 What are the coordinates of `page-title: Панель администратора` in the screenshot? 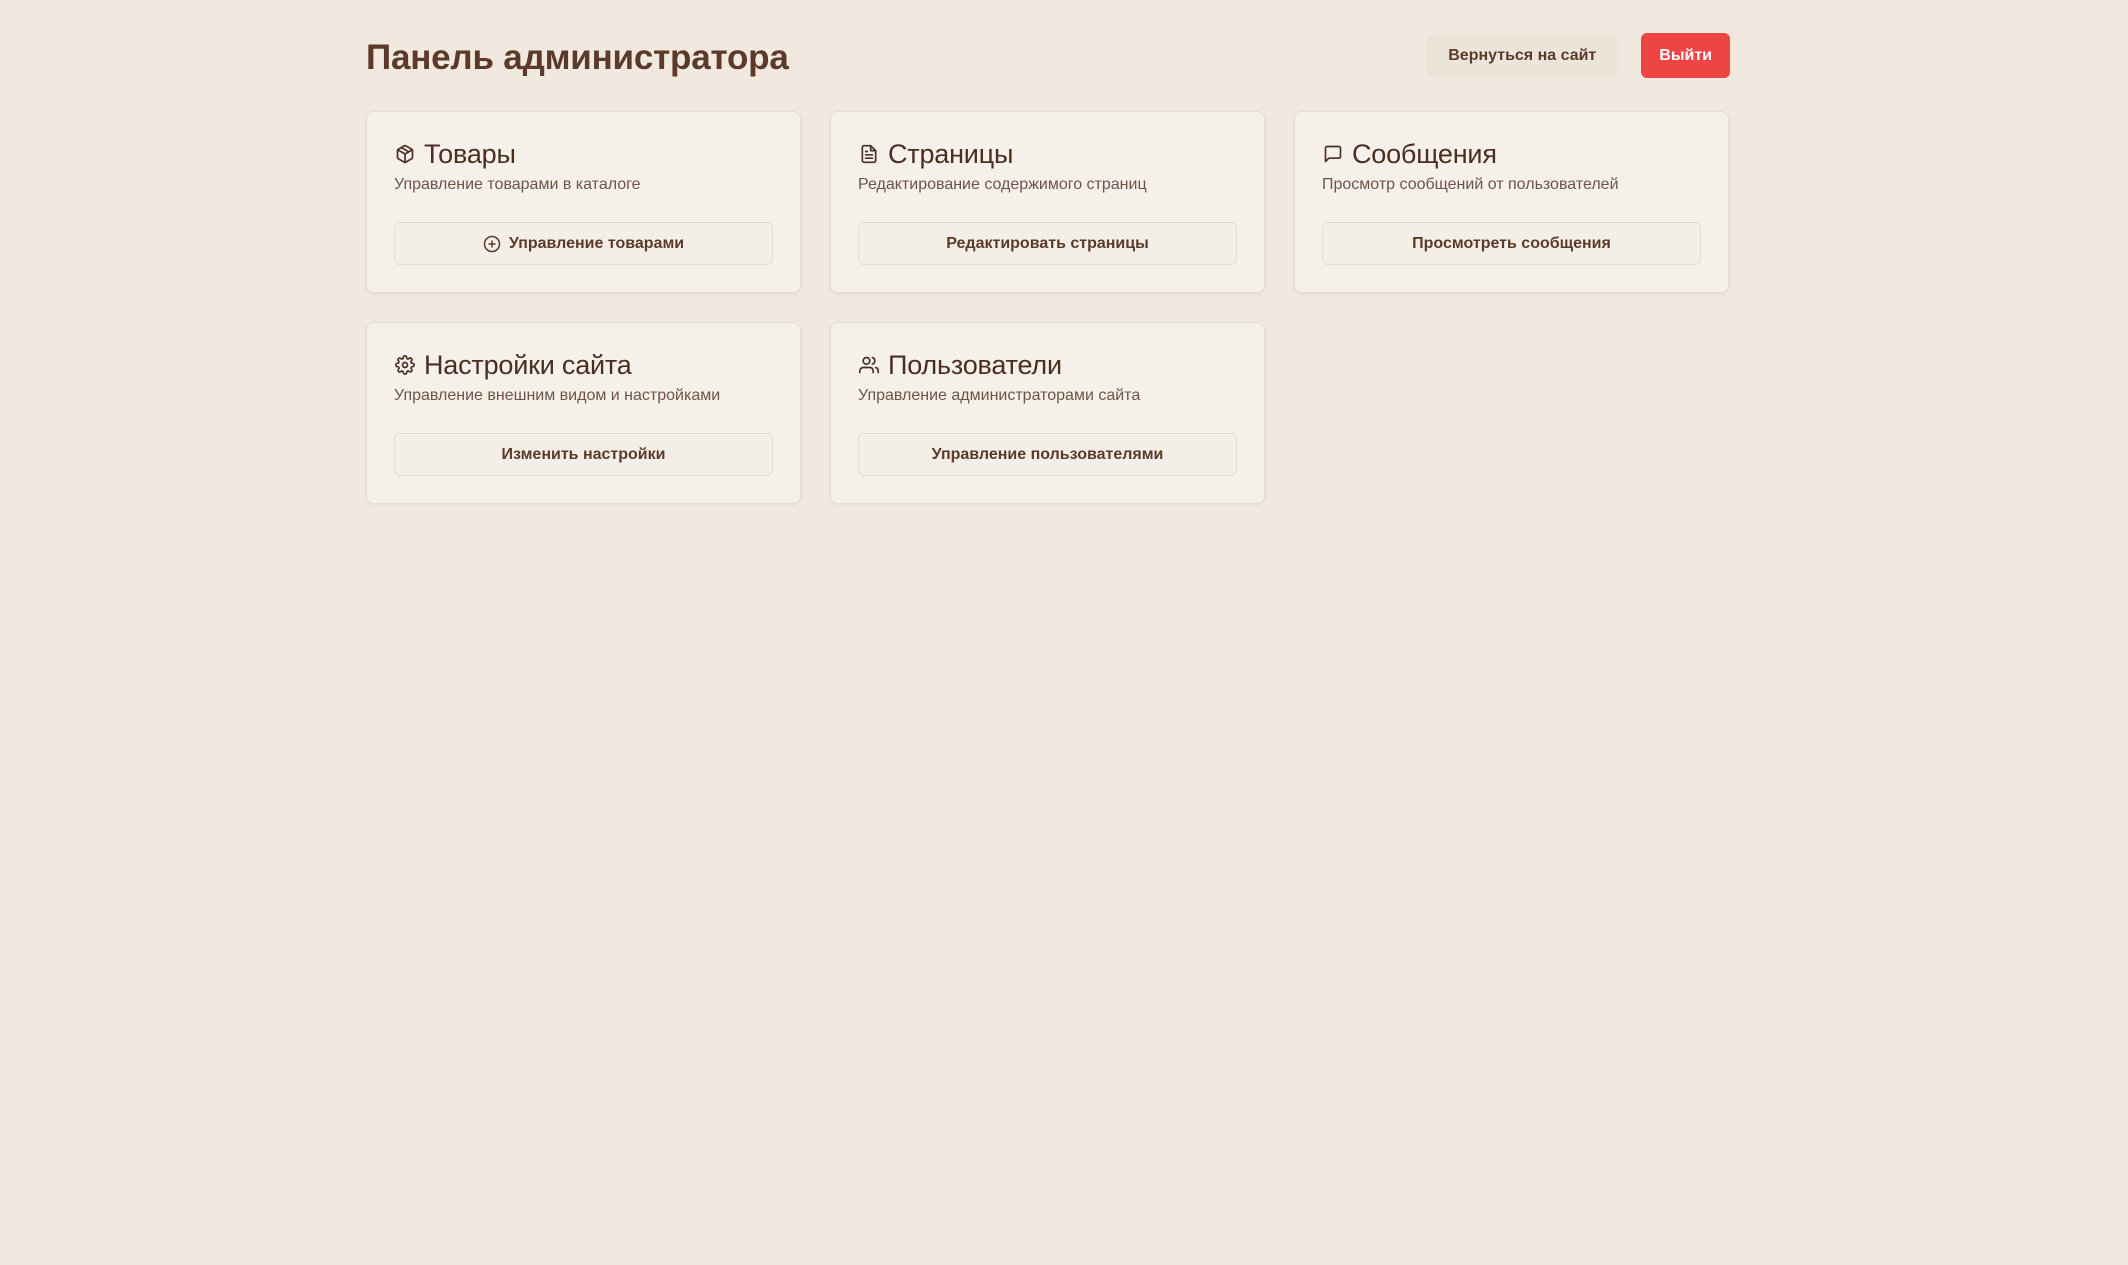 It's located at (577, 57).